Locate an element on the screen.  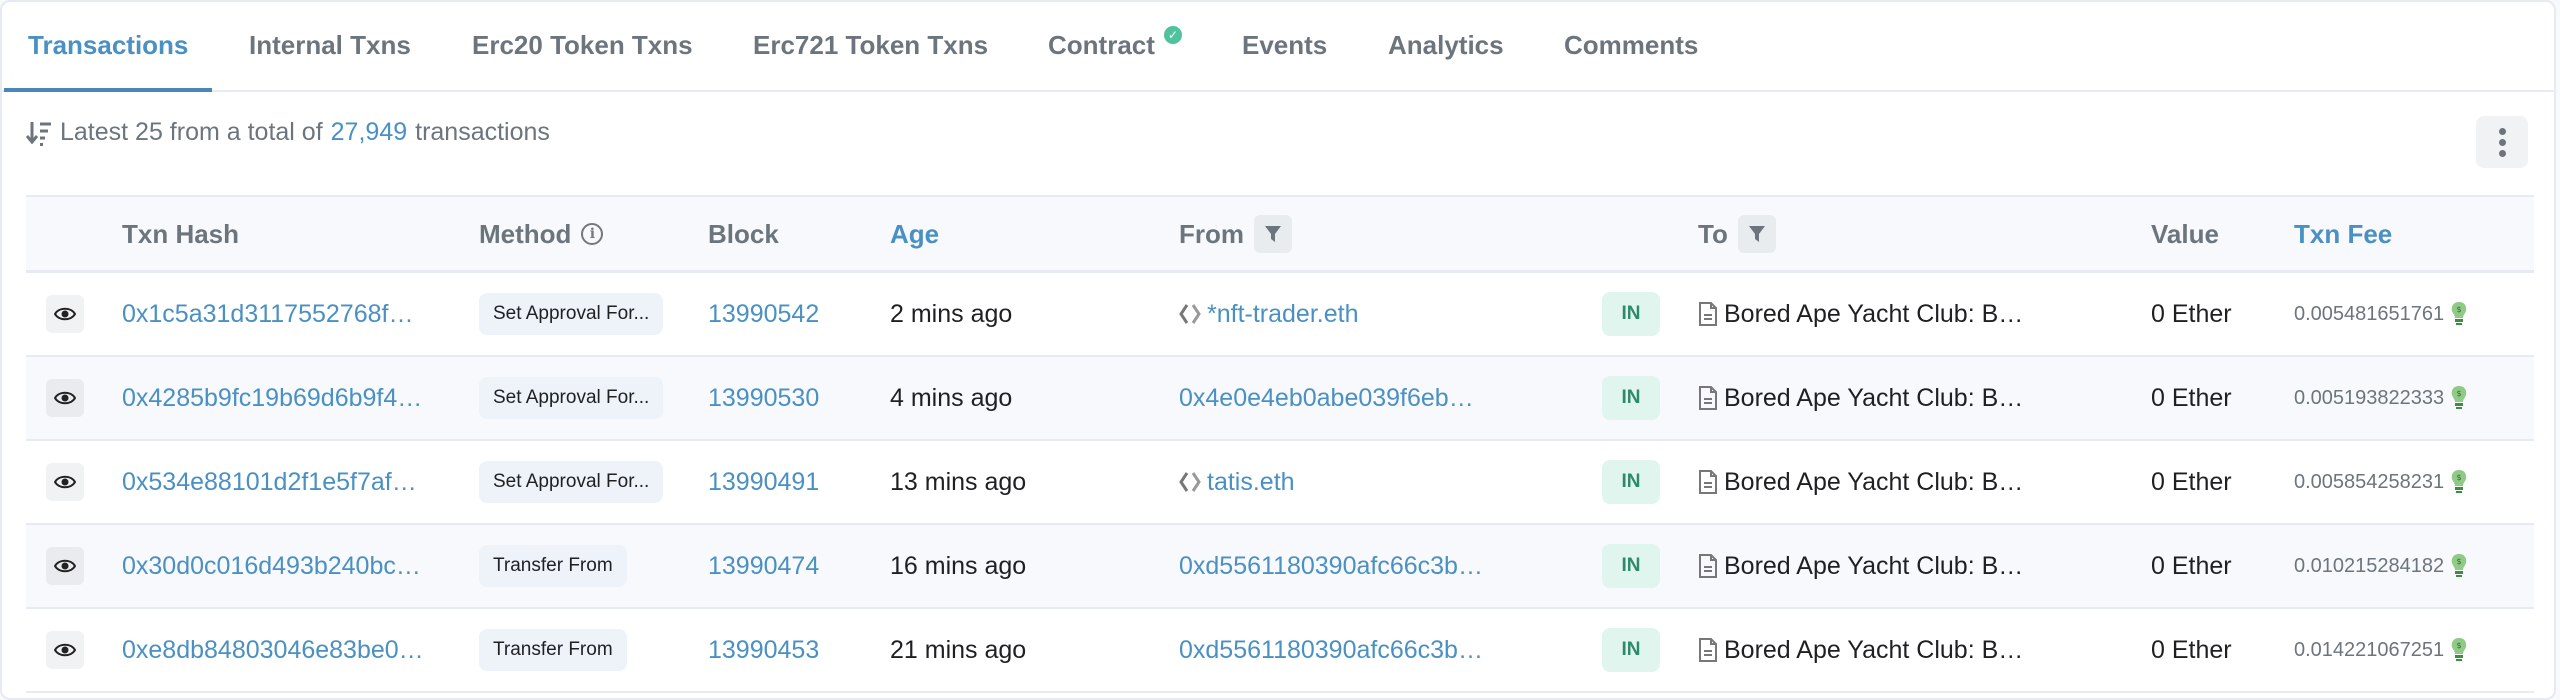
column-label: From is located at coordinates (1211, 234).